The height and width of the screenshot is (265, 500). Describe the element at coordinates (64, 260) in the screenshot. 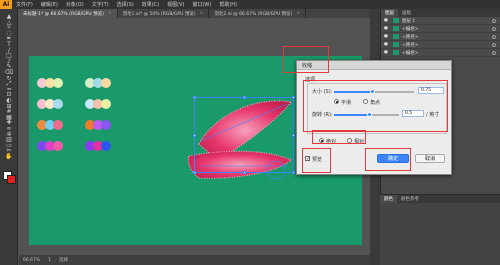

I see `current-tool-label: 选择` at that location.